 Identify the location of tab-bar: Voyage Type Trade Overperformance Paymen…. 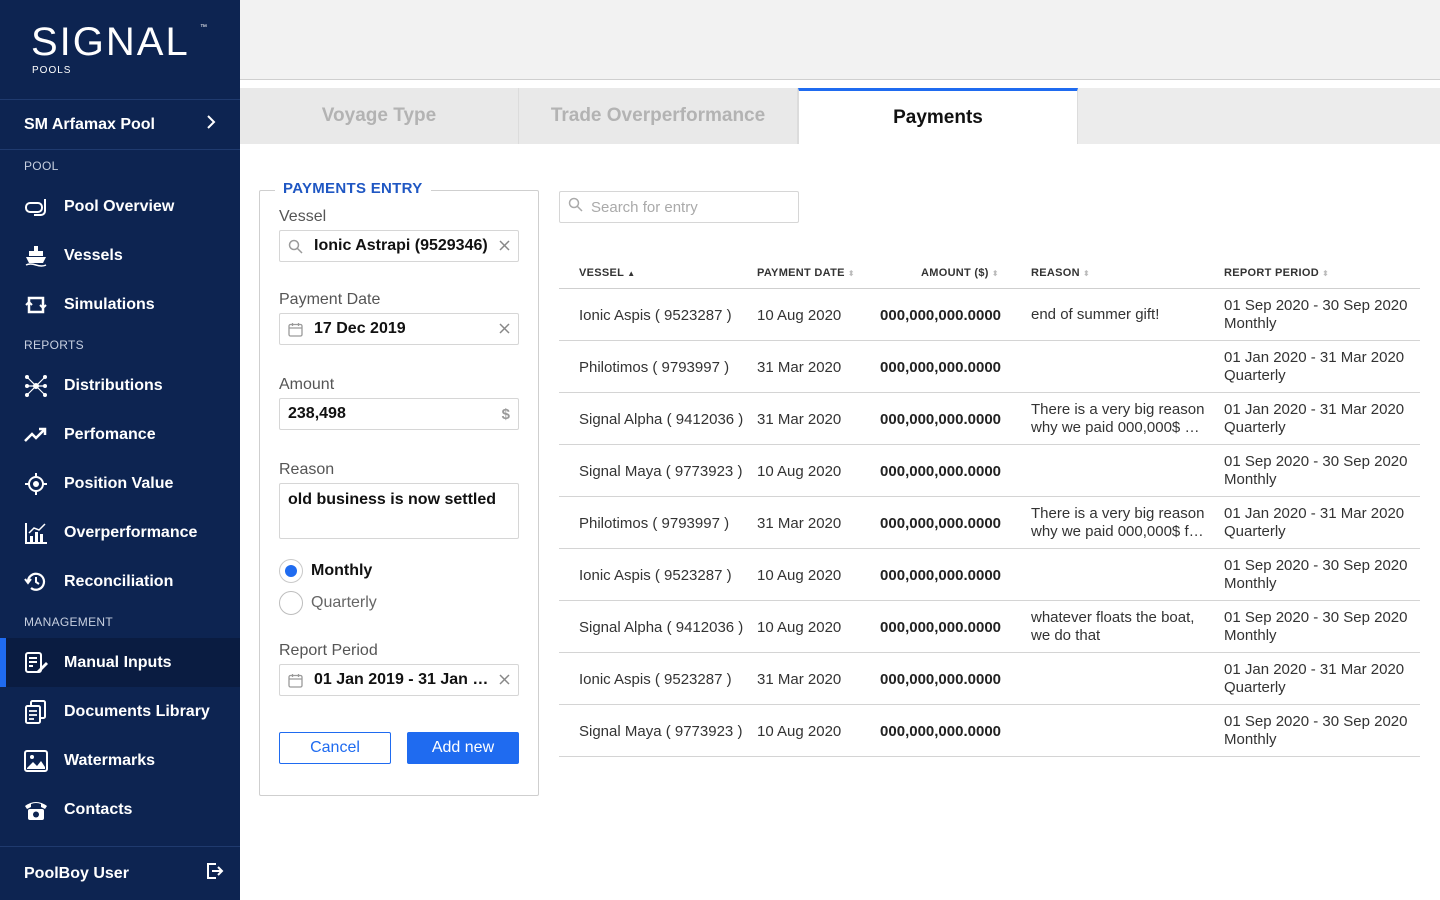
(840, 116).